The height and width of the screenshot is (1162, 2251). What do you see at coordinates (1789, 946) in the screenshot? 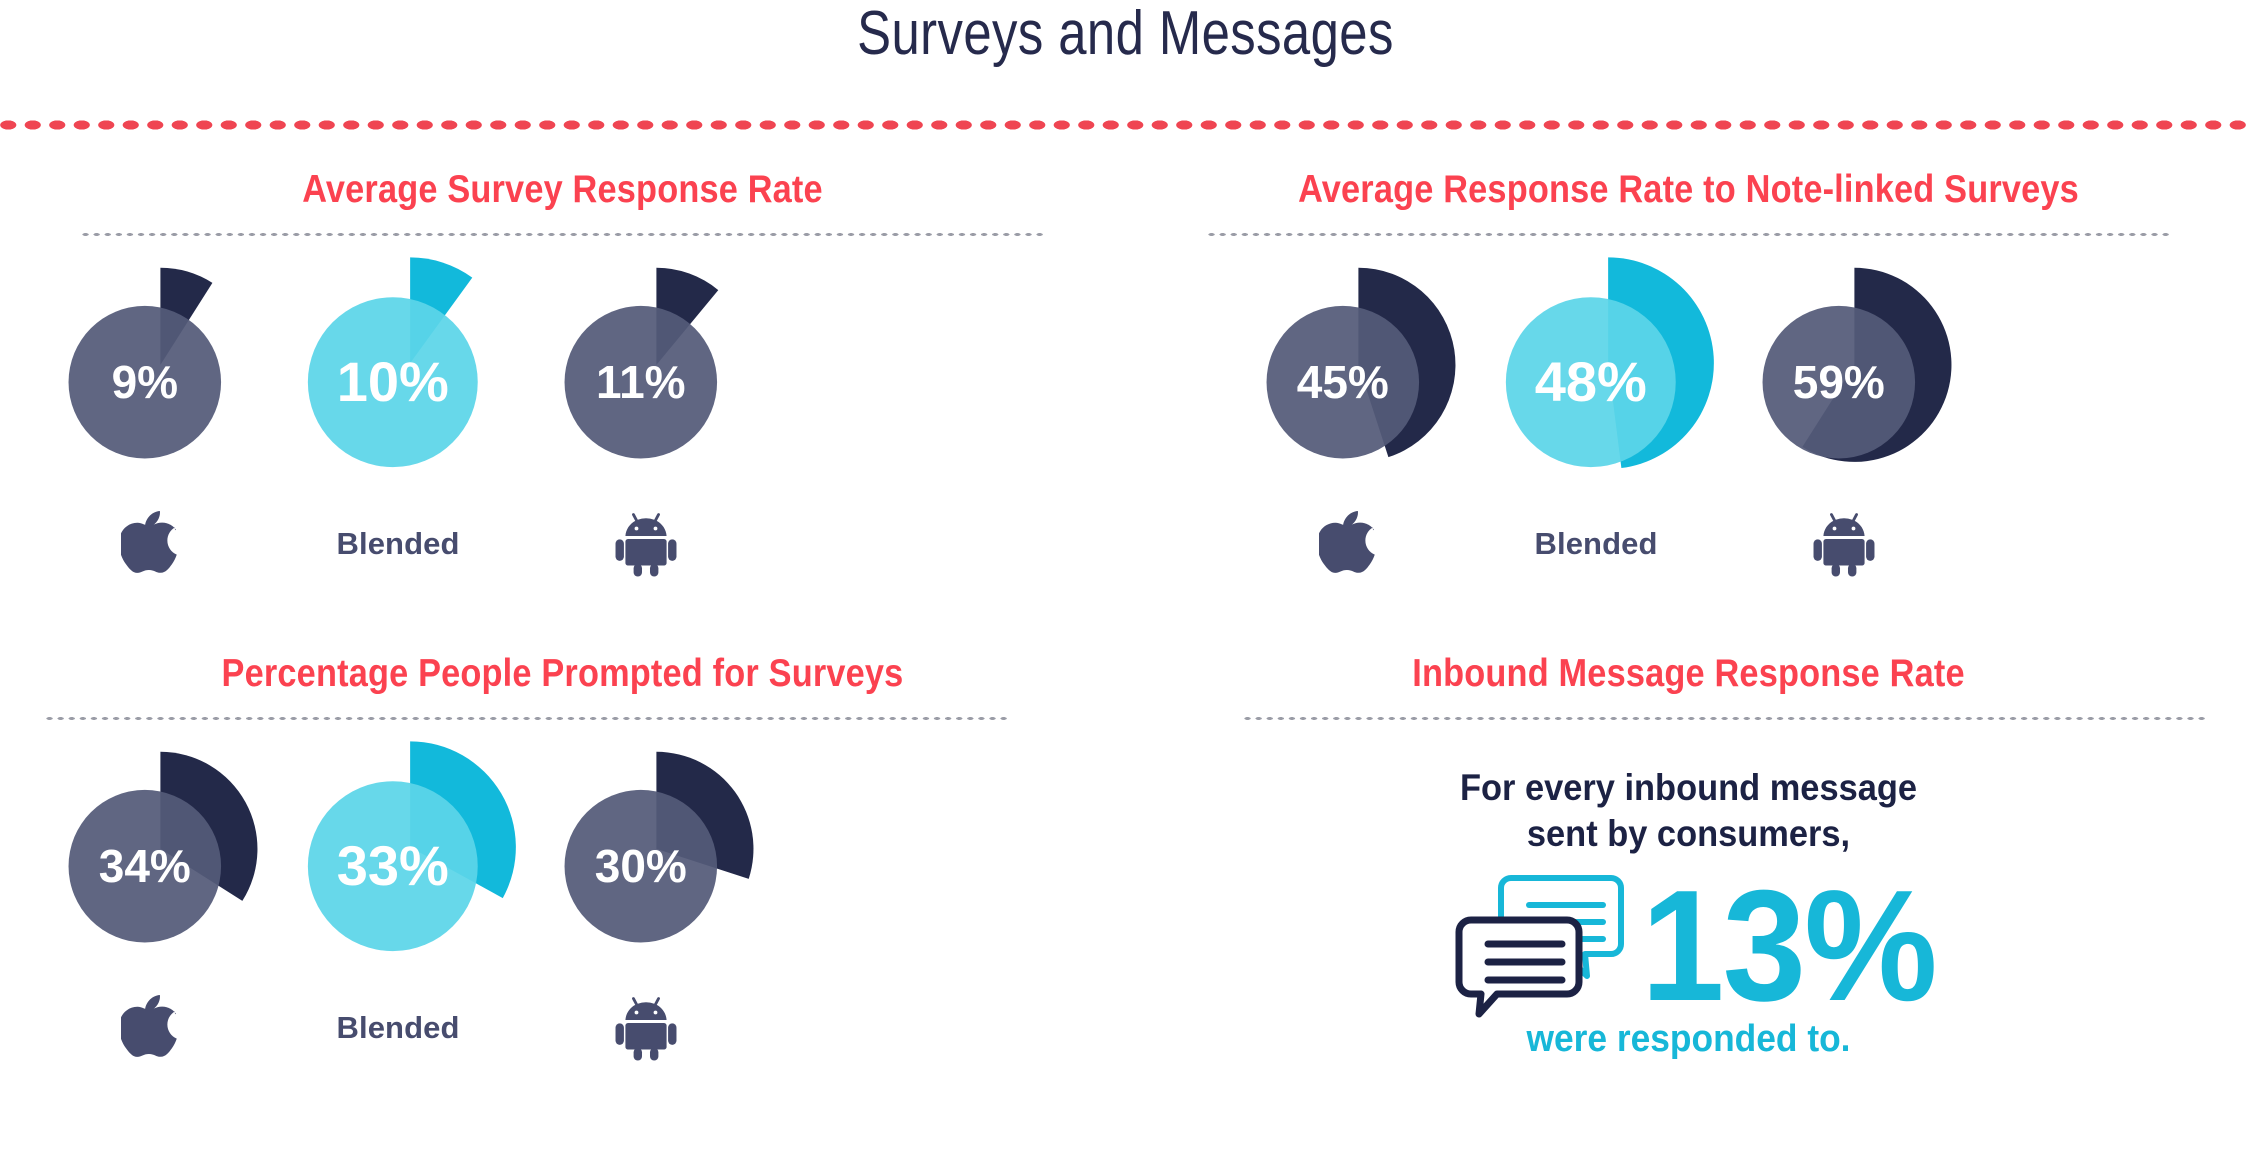
I see `inbound-percent-value: 13%` at bounding box center [1789, 946].